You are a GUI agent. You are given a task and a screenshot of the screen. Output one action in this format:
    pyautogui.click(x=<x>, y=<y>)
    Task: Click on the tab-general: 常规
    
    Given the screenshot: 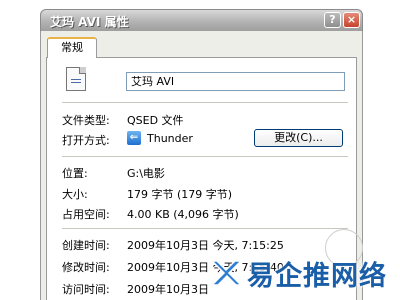 What is the action you would take?
    pyautogui.click(x=72, y=47)
    